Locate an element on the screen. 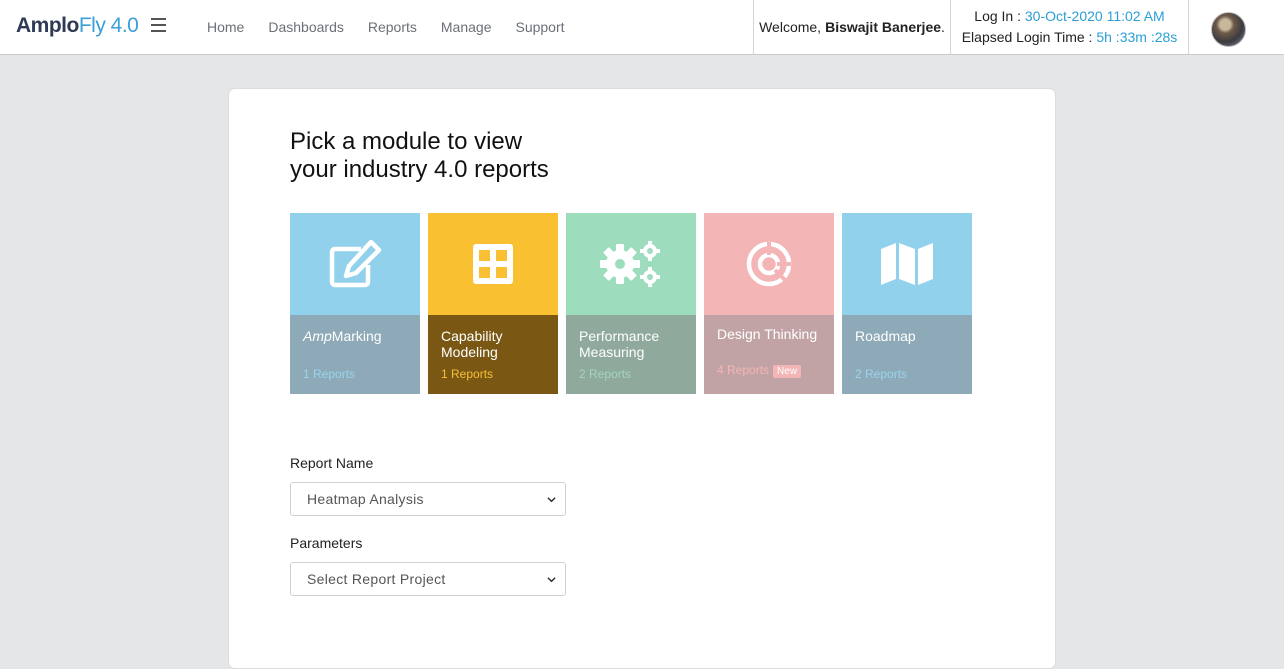  nav-dashboards: Dashboards is located at coordinates (306, 27).